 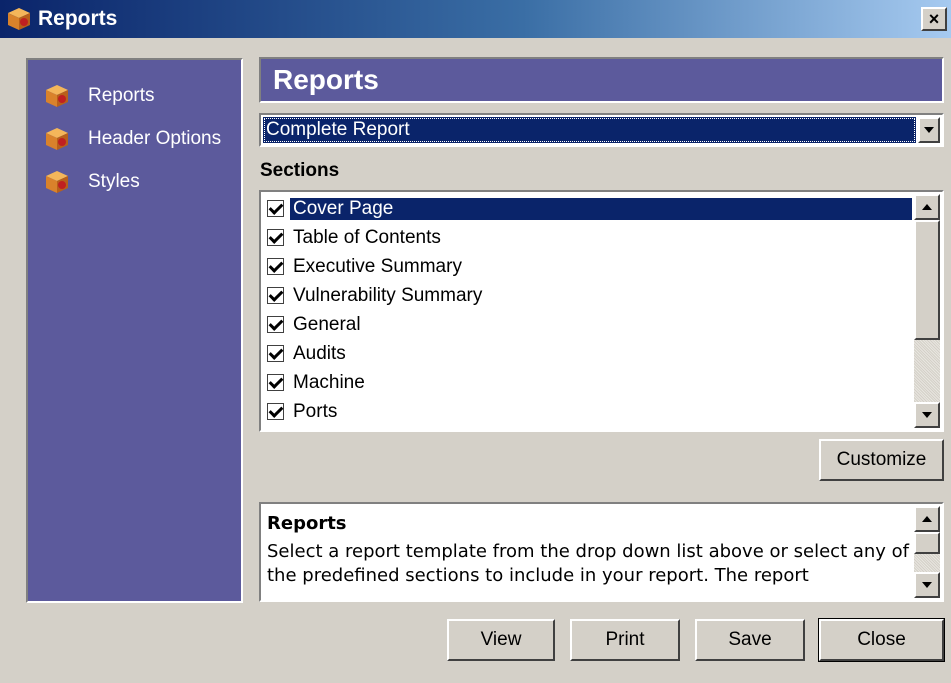 I want to click on section-item: General, so click(x=588, y=324).